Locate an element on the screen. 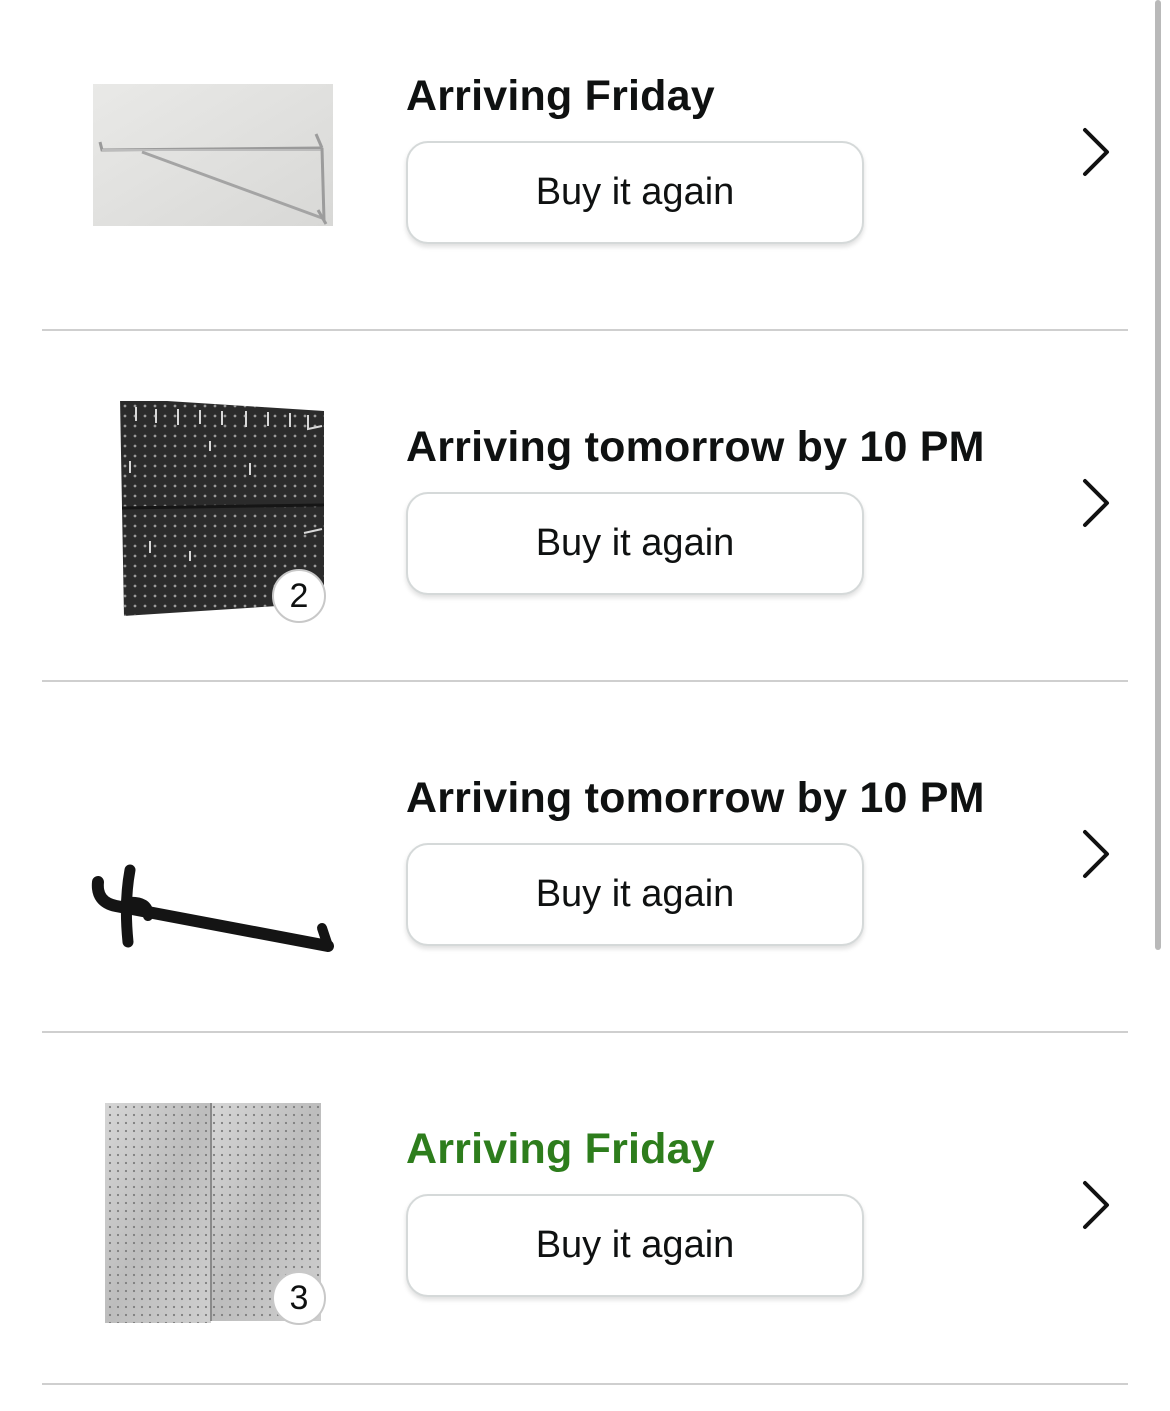 This screenshot has height=1411, width=1170. scrollbar is located at coordinates (1158, 475).